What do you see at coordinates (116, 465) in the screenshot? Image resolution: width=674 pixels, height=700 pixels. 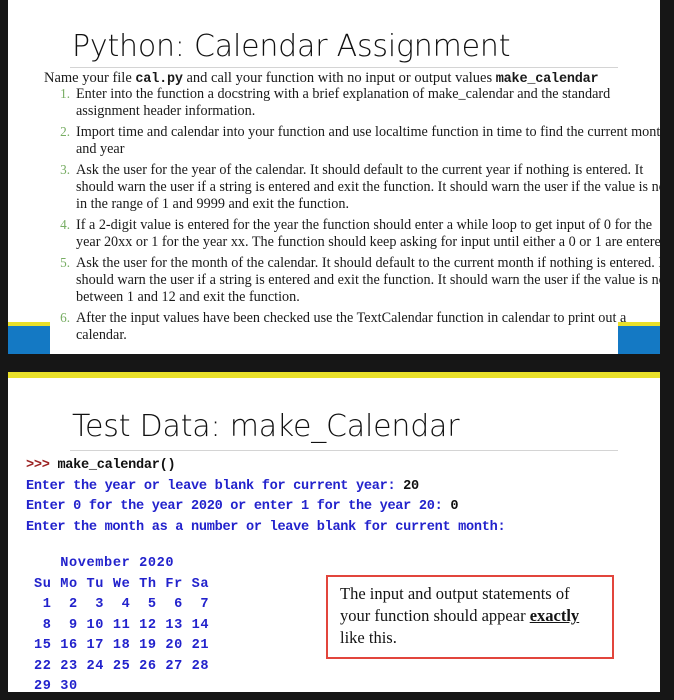 I see `console-command: make_calendar()` at bounding box center [116, 465].